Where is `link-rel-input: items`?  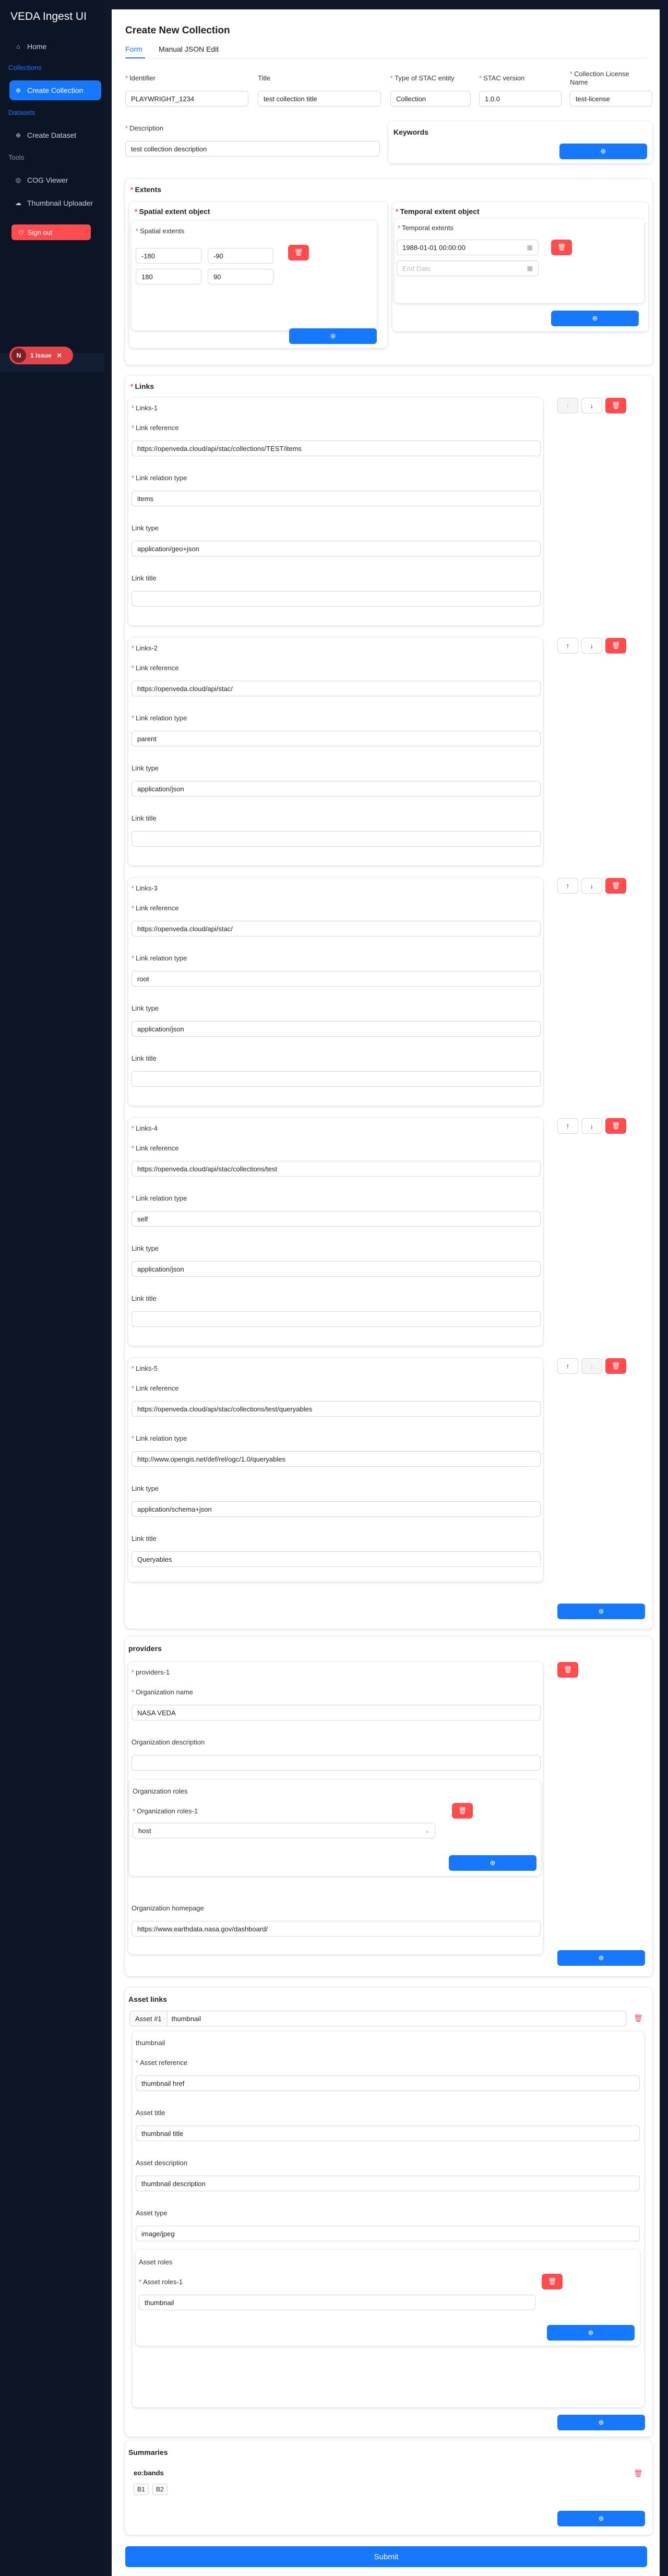 link-rel-input: items is located at coordinates (336, 498).